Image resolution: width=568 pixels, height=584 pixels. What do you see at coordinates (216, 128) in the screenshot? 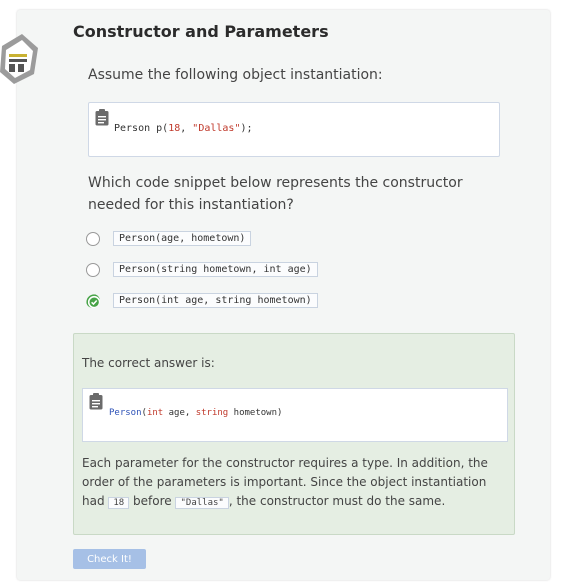
I see `code-string: "Dallas"` at bounding box center [216, 128].